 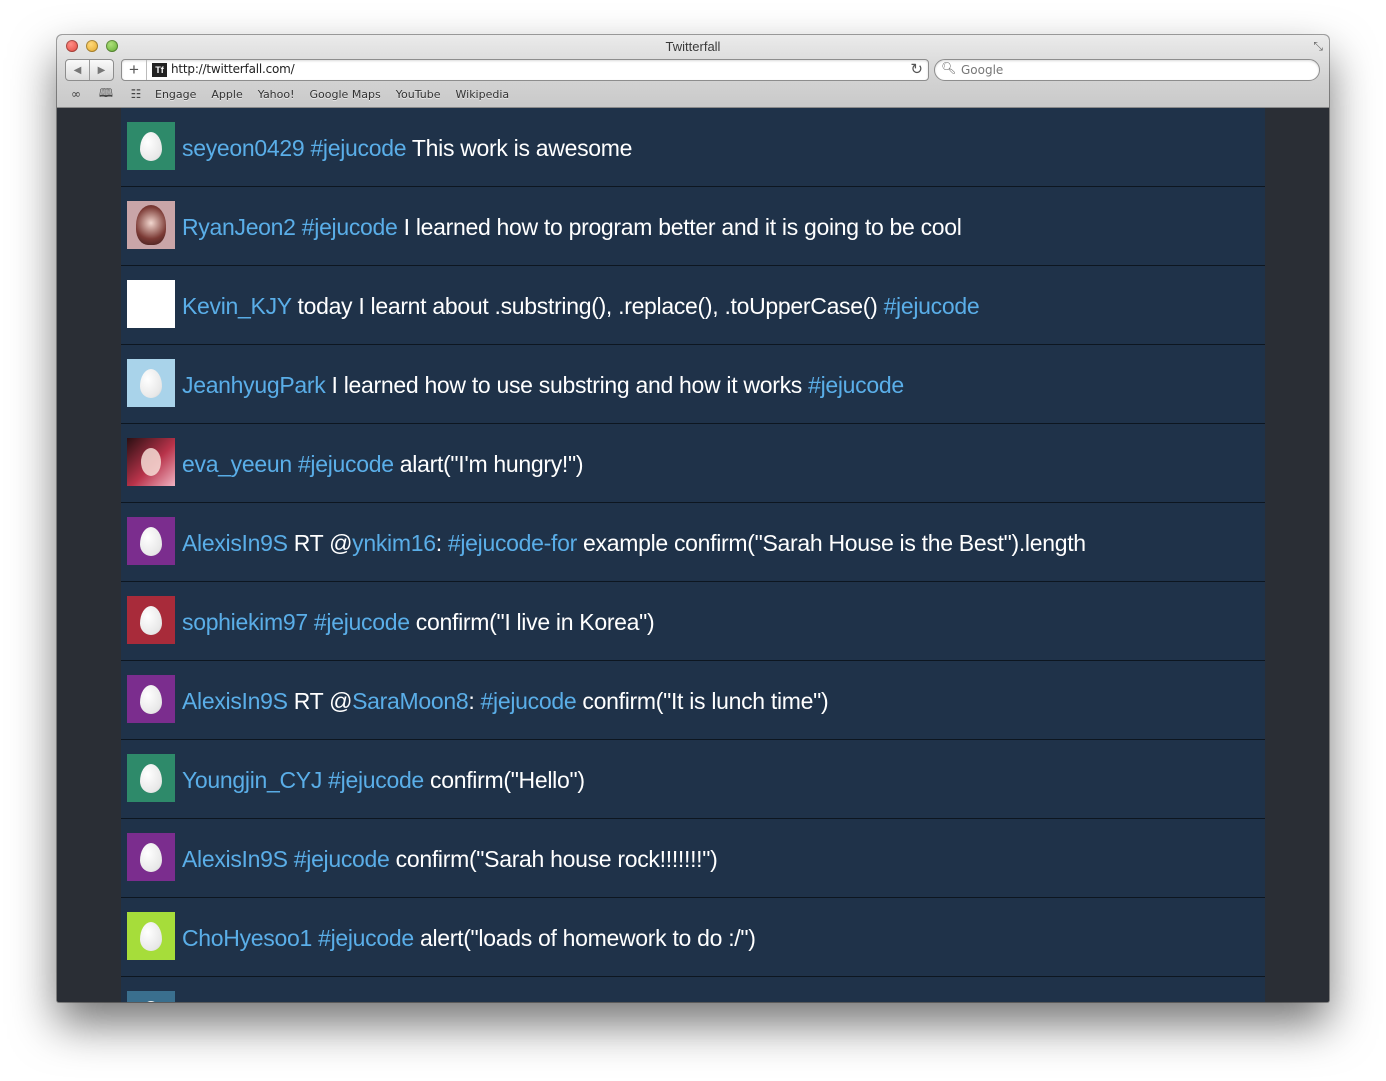 I want to click on window-title: Twitterfall, so click(x=693, y=46).